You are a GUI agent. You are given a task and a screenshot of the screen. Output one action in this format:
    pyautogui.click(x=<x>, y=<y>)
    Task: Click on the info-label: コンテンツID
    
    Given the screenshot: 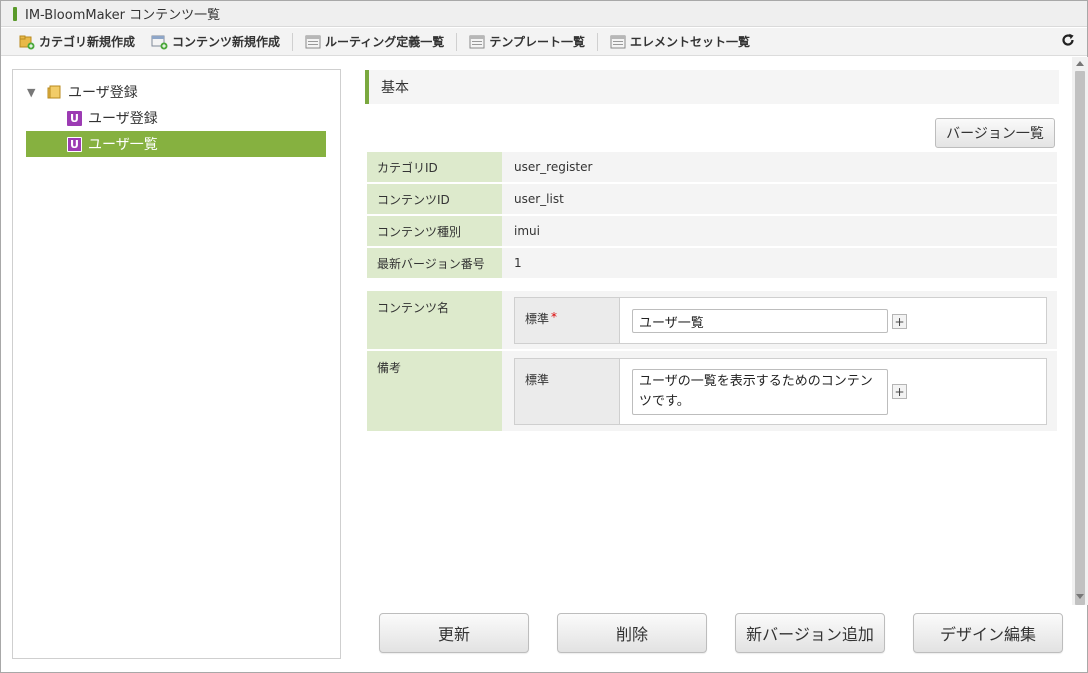 What is the action you would take?
    pyautogui.click(x=434, y=199)
    